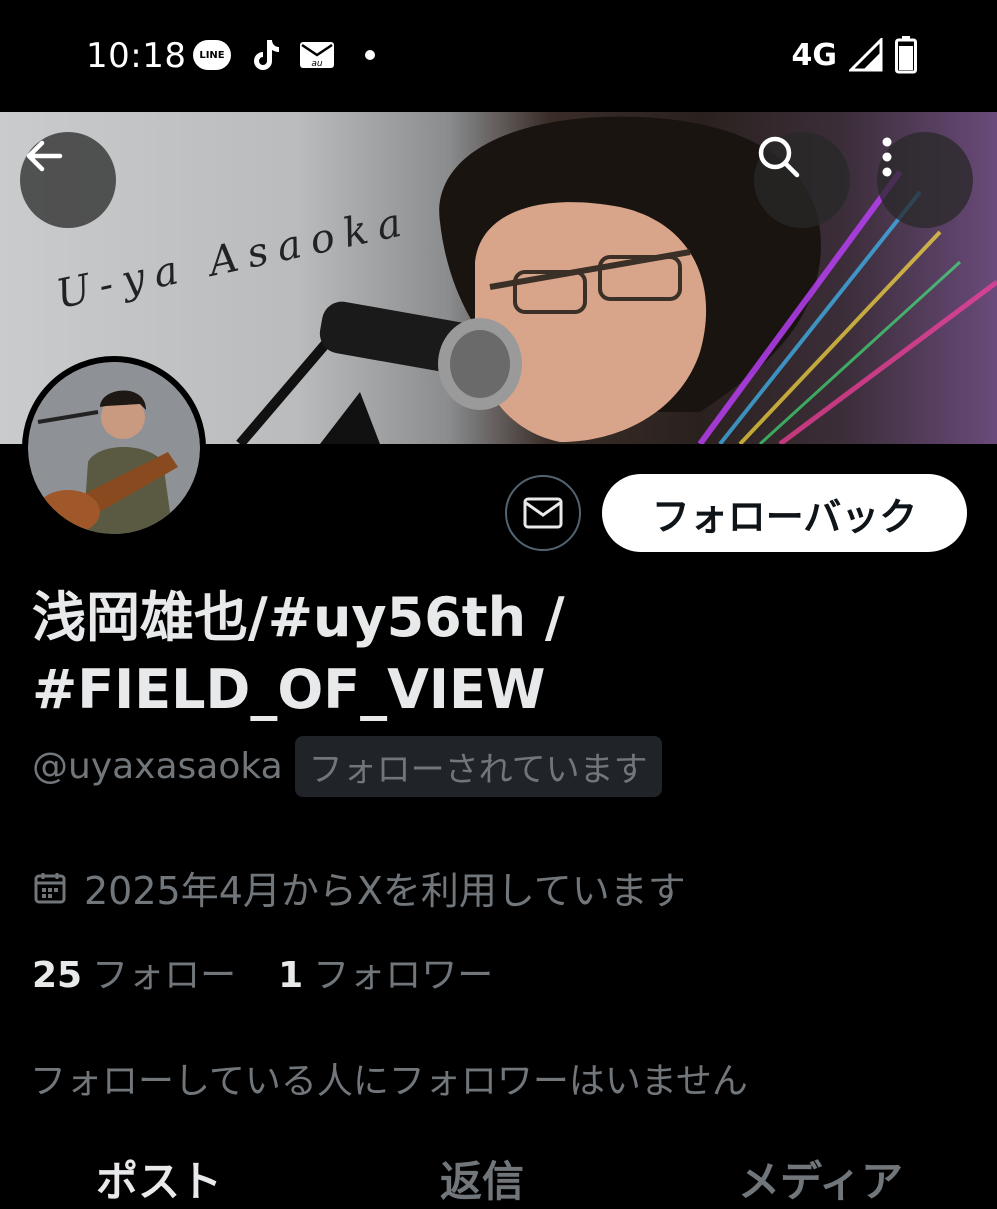 This screenshot has width=997, height=1209. What do you see at coordinates (403, 975) in the screenshot?
I see `followers-label: フォロワー` at bounding box center [403, 975].